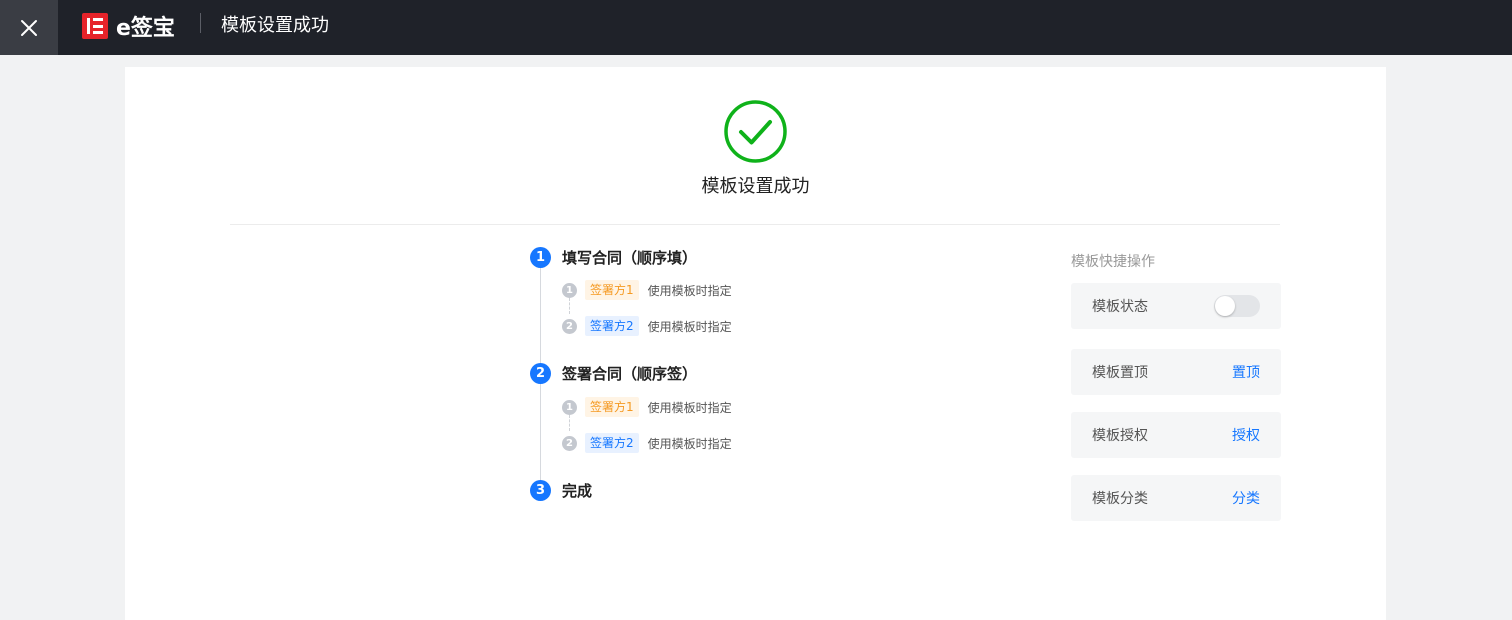  Describe the element at coordinates (1246, 372) in the screenshot. I see `pin-to-top-link: 置顶` at that location.